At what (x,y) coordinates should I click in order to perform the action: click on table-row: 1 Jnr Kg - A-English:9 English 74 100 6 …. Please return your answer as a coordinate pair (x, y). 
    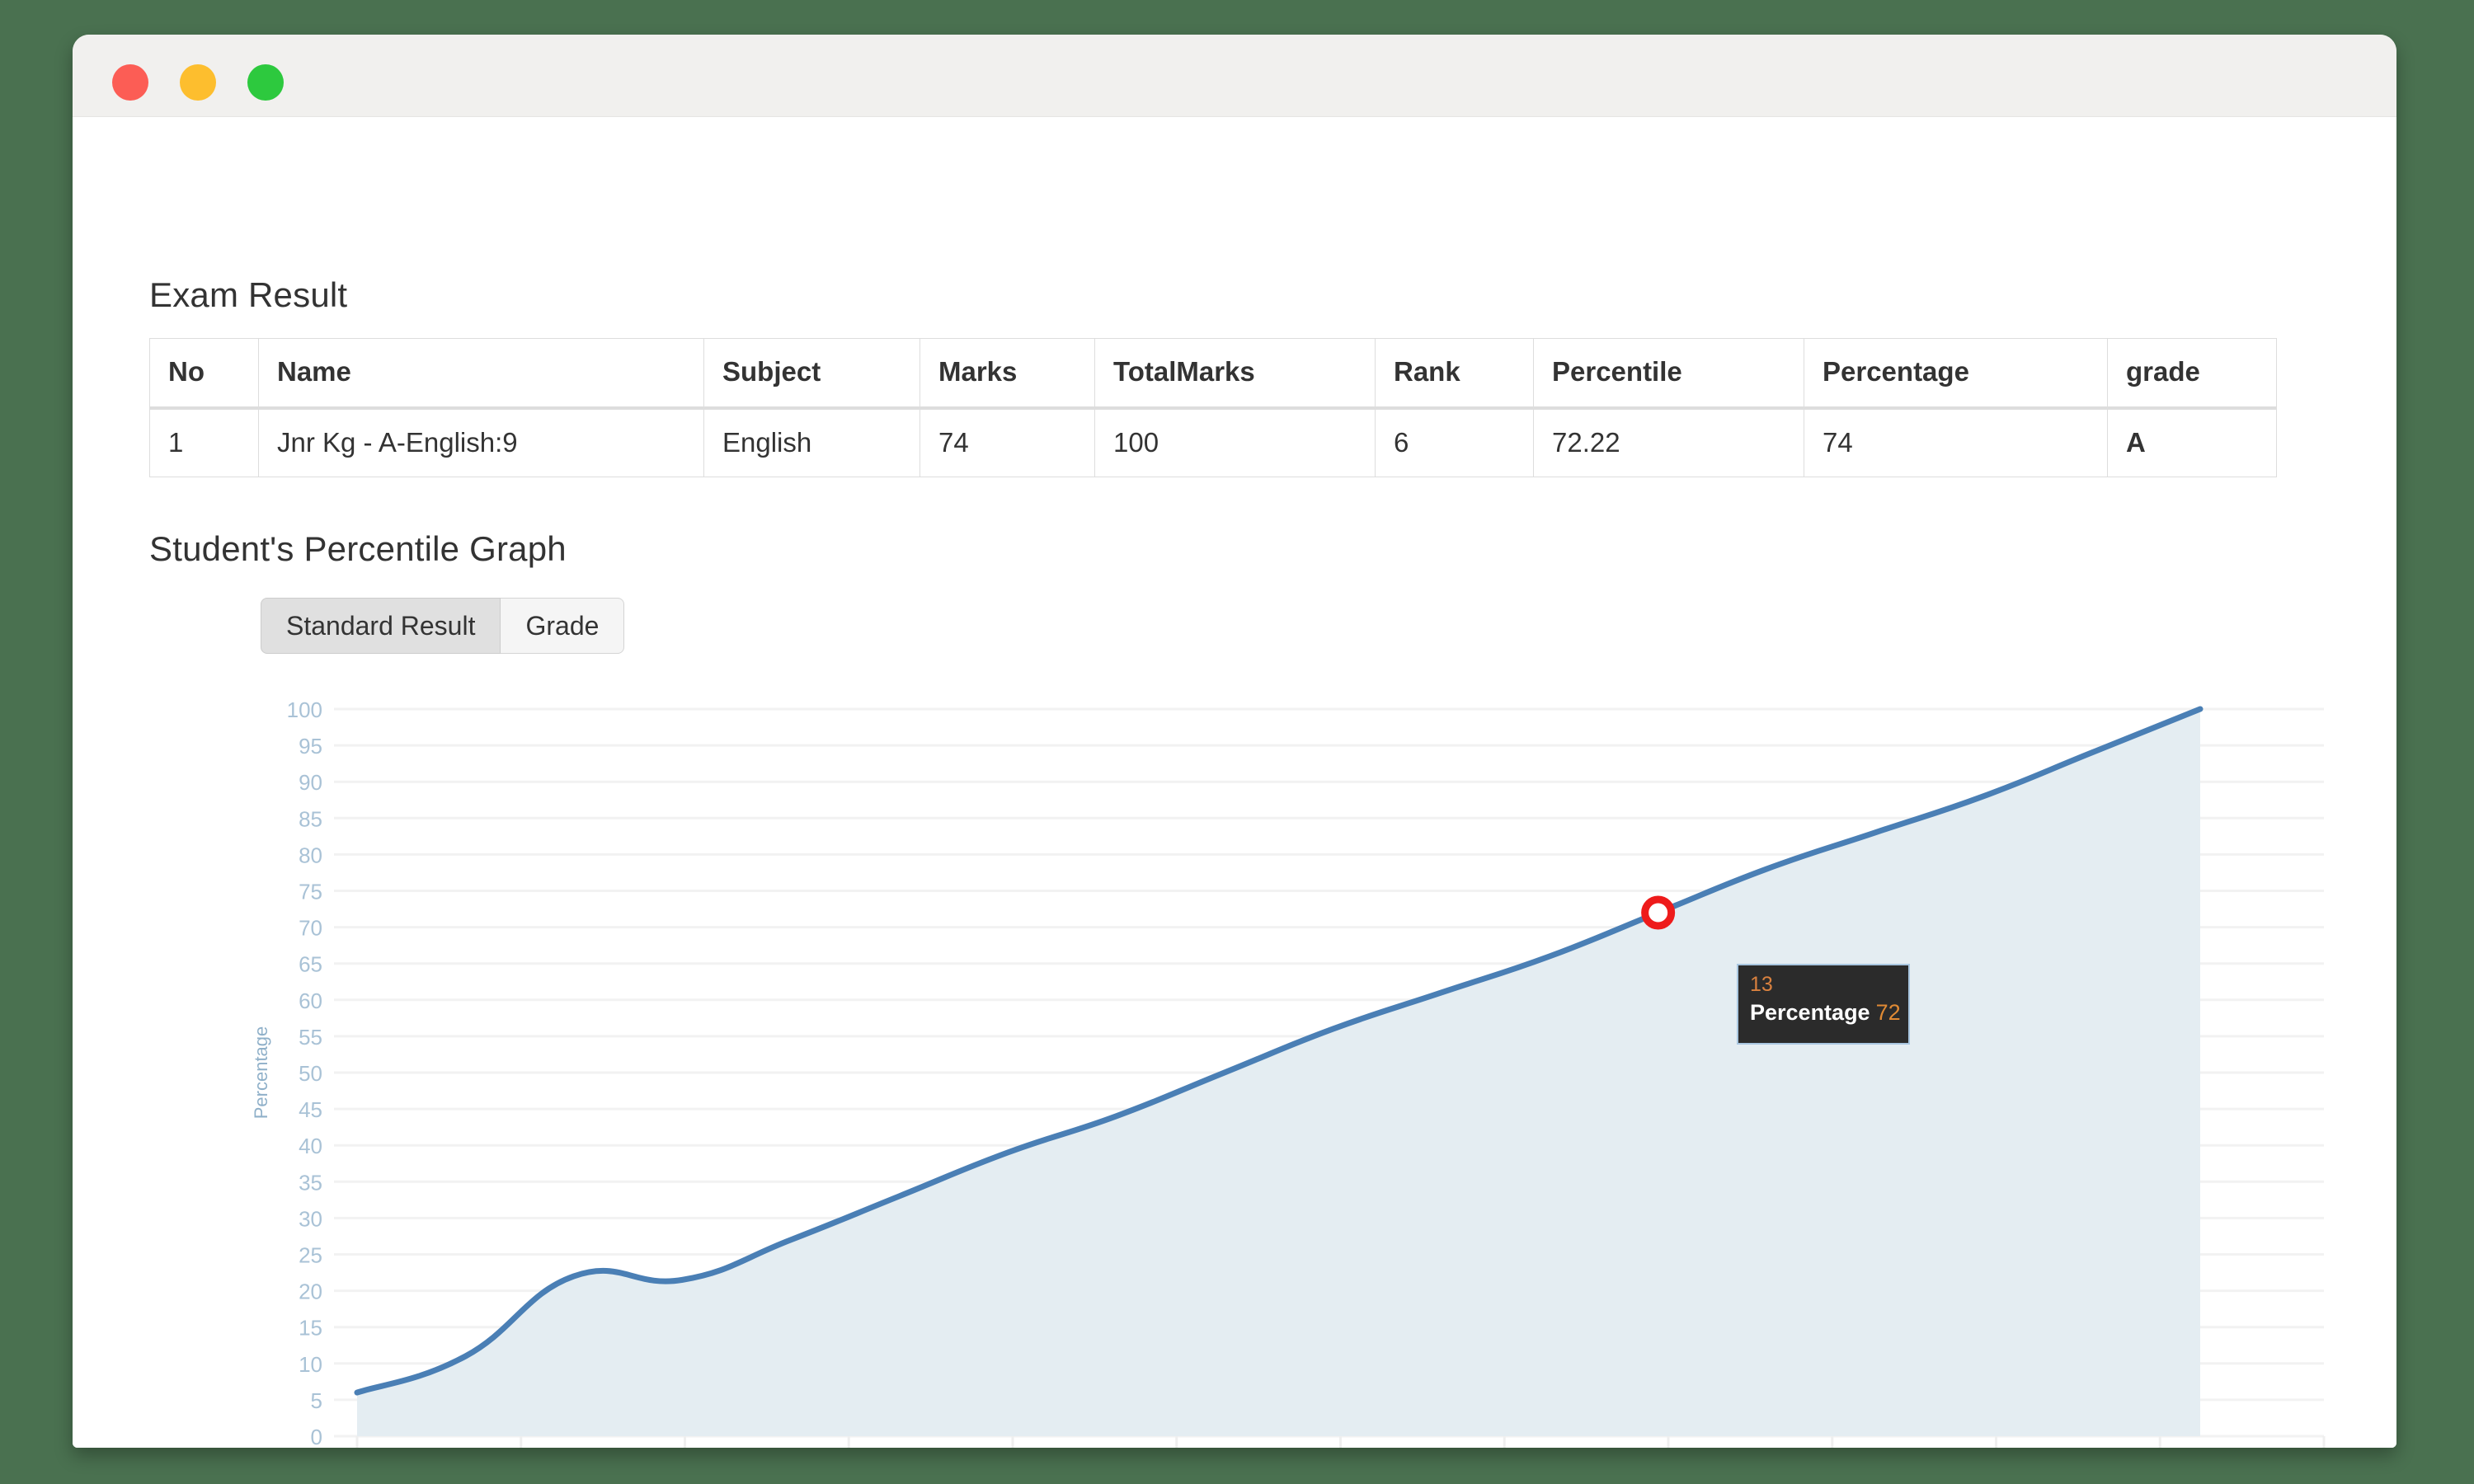
    Looking at the image, I should click on (1213, 442).